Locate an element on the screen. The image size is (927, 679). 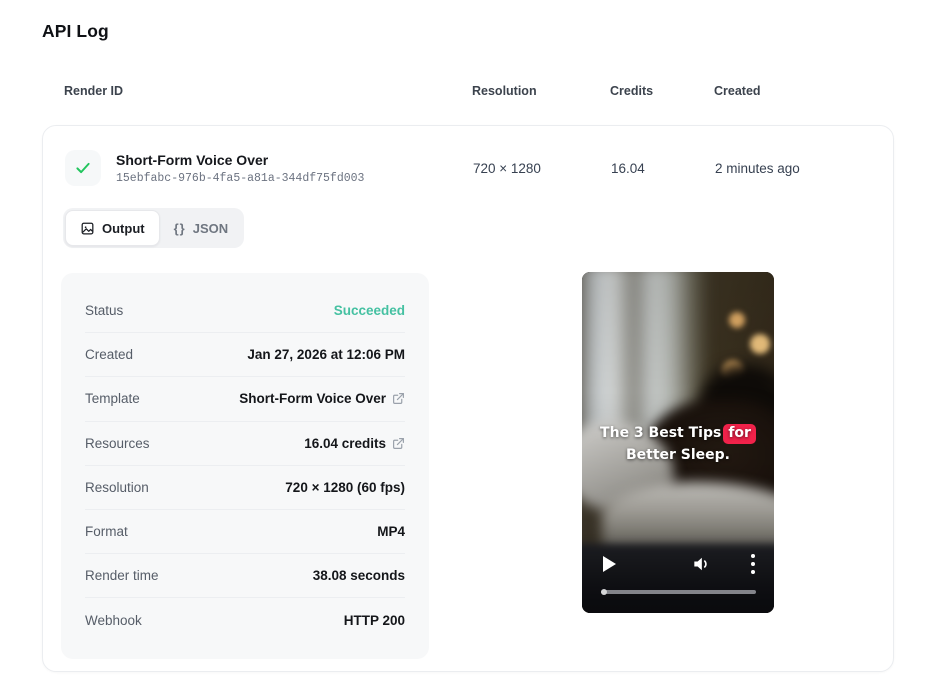
detail-label: Created is located at coordinates (109, 355).